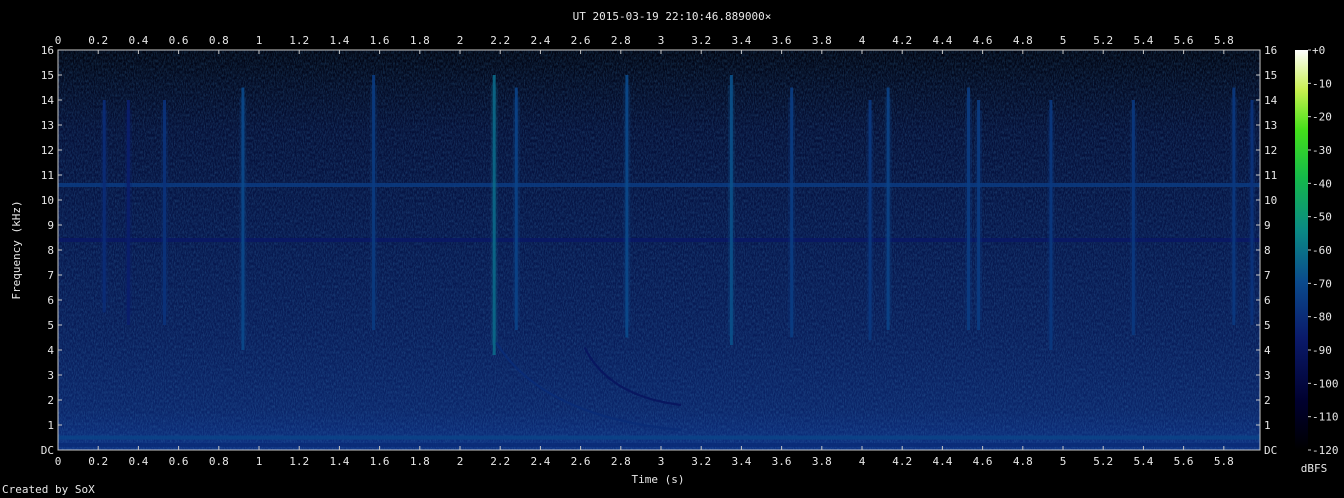 The image size is (1344, 498). What do you see at coordinates (1063, 40) in the screenshot?
I see `x-tick-label: 5` at bounding box center [1063, 40].